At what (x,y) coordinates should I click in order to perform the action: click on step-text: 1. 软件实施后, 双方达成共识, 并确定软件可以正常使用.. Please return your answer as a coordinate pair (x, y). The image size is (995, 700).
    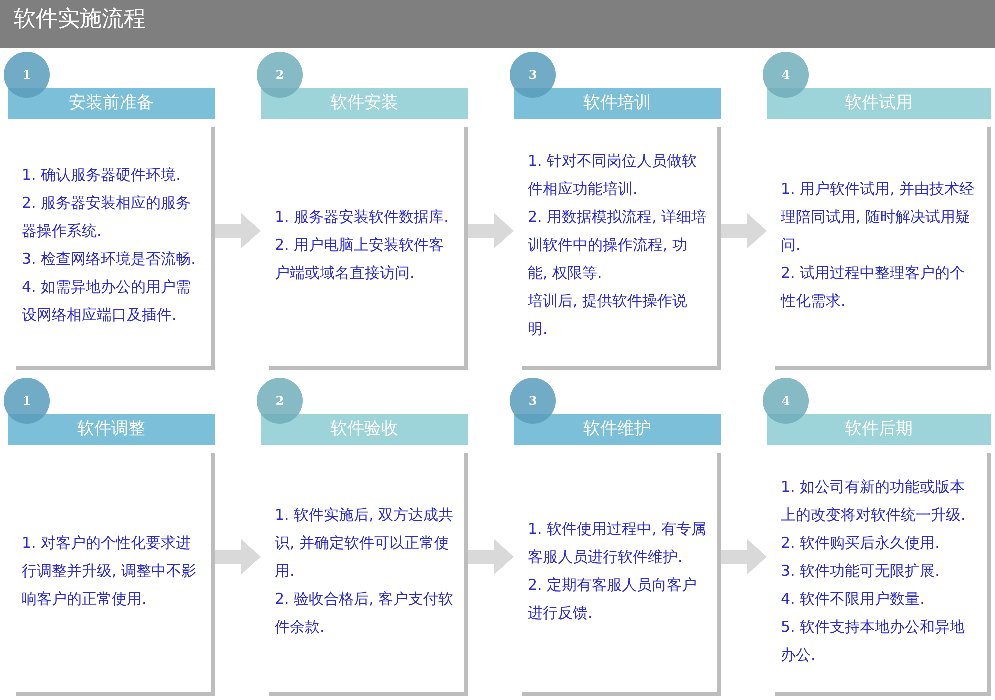
    Looking at the image, I should click on (364, 543).